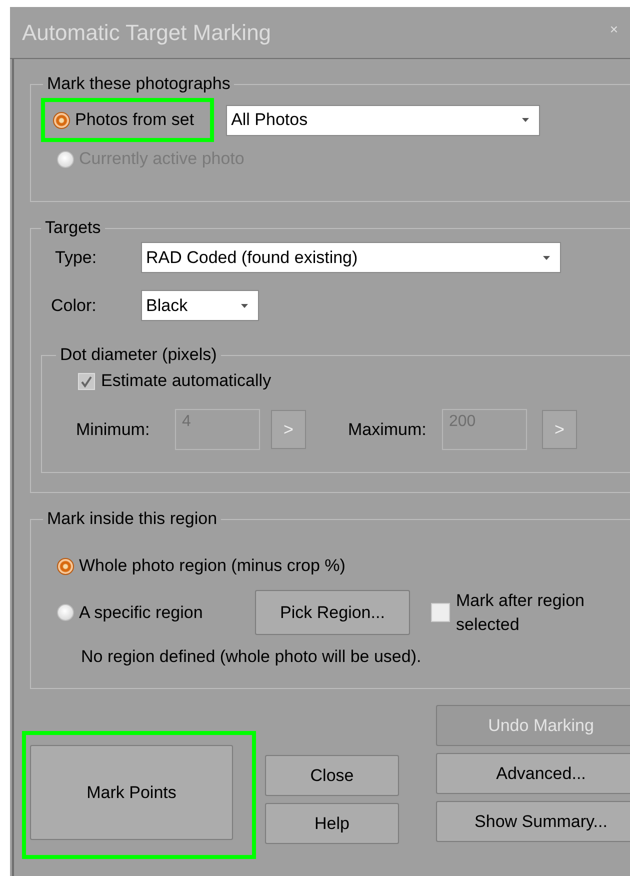  I want to click on close-button: Close, so click(332, 775).